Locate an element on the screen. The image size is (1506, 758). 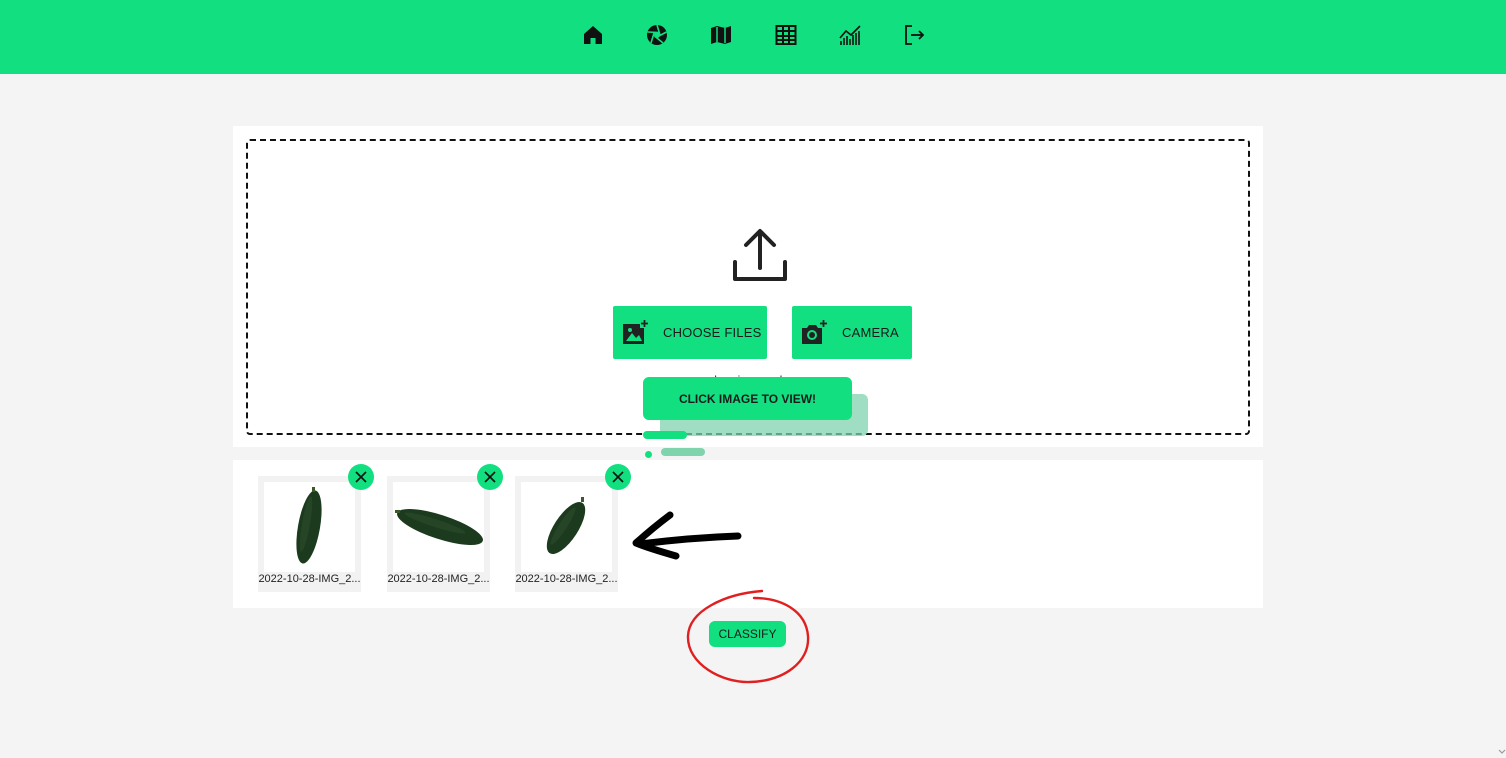
page-scrollbar is located at coordinates (1501, 416).